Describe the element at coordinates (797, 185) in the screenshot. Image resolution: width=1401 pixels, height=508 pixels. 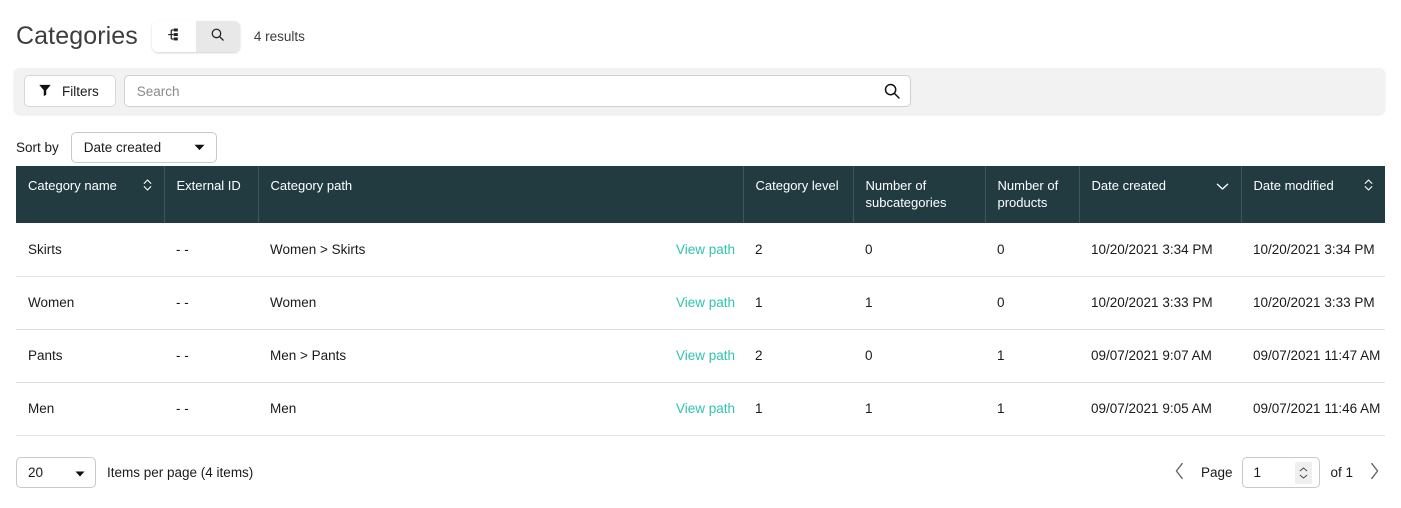
I see `column-label: Category level` at that location.